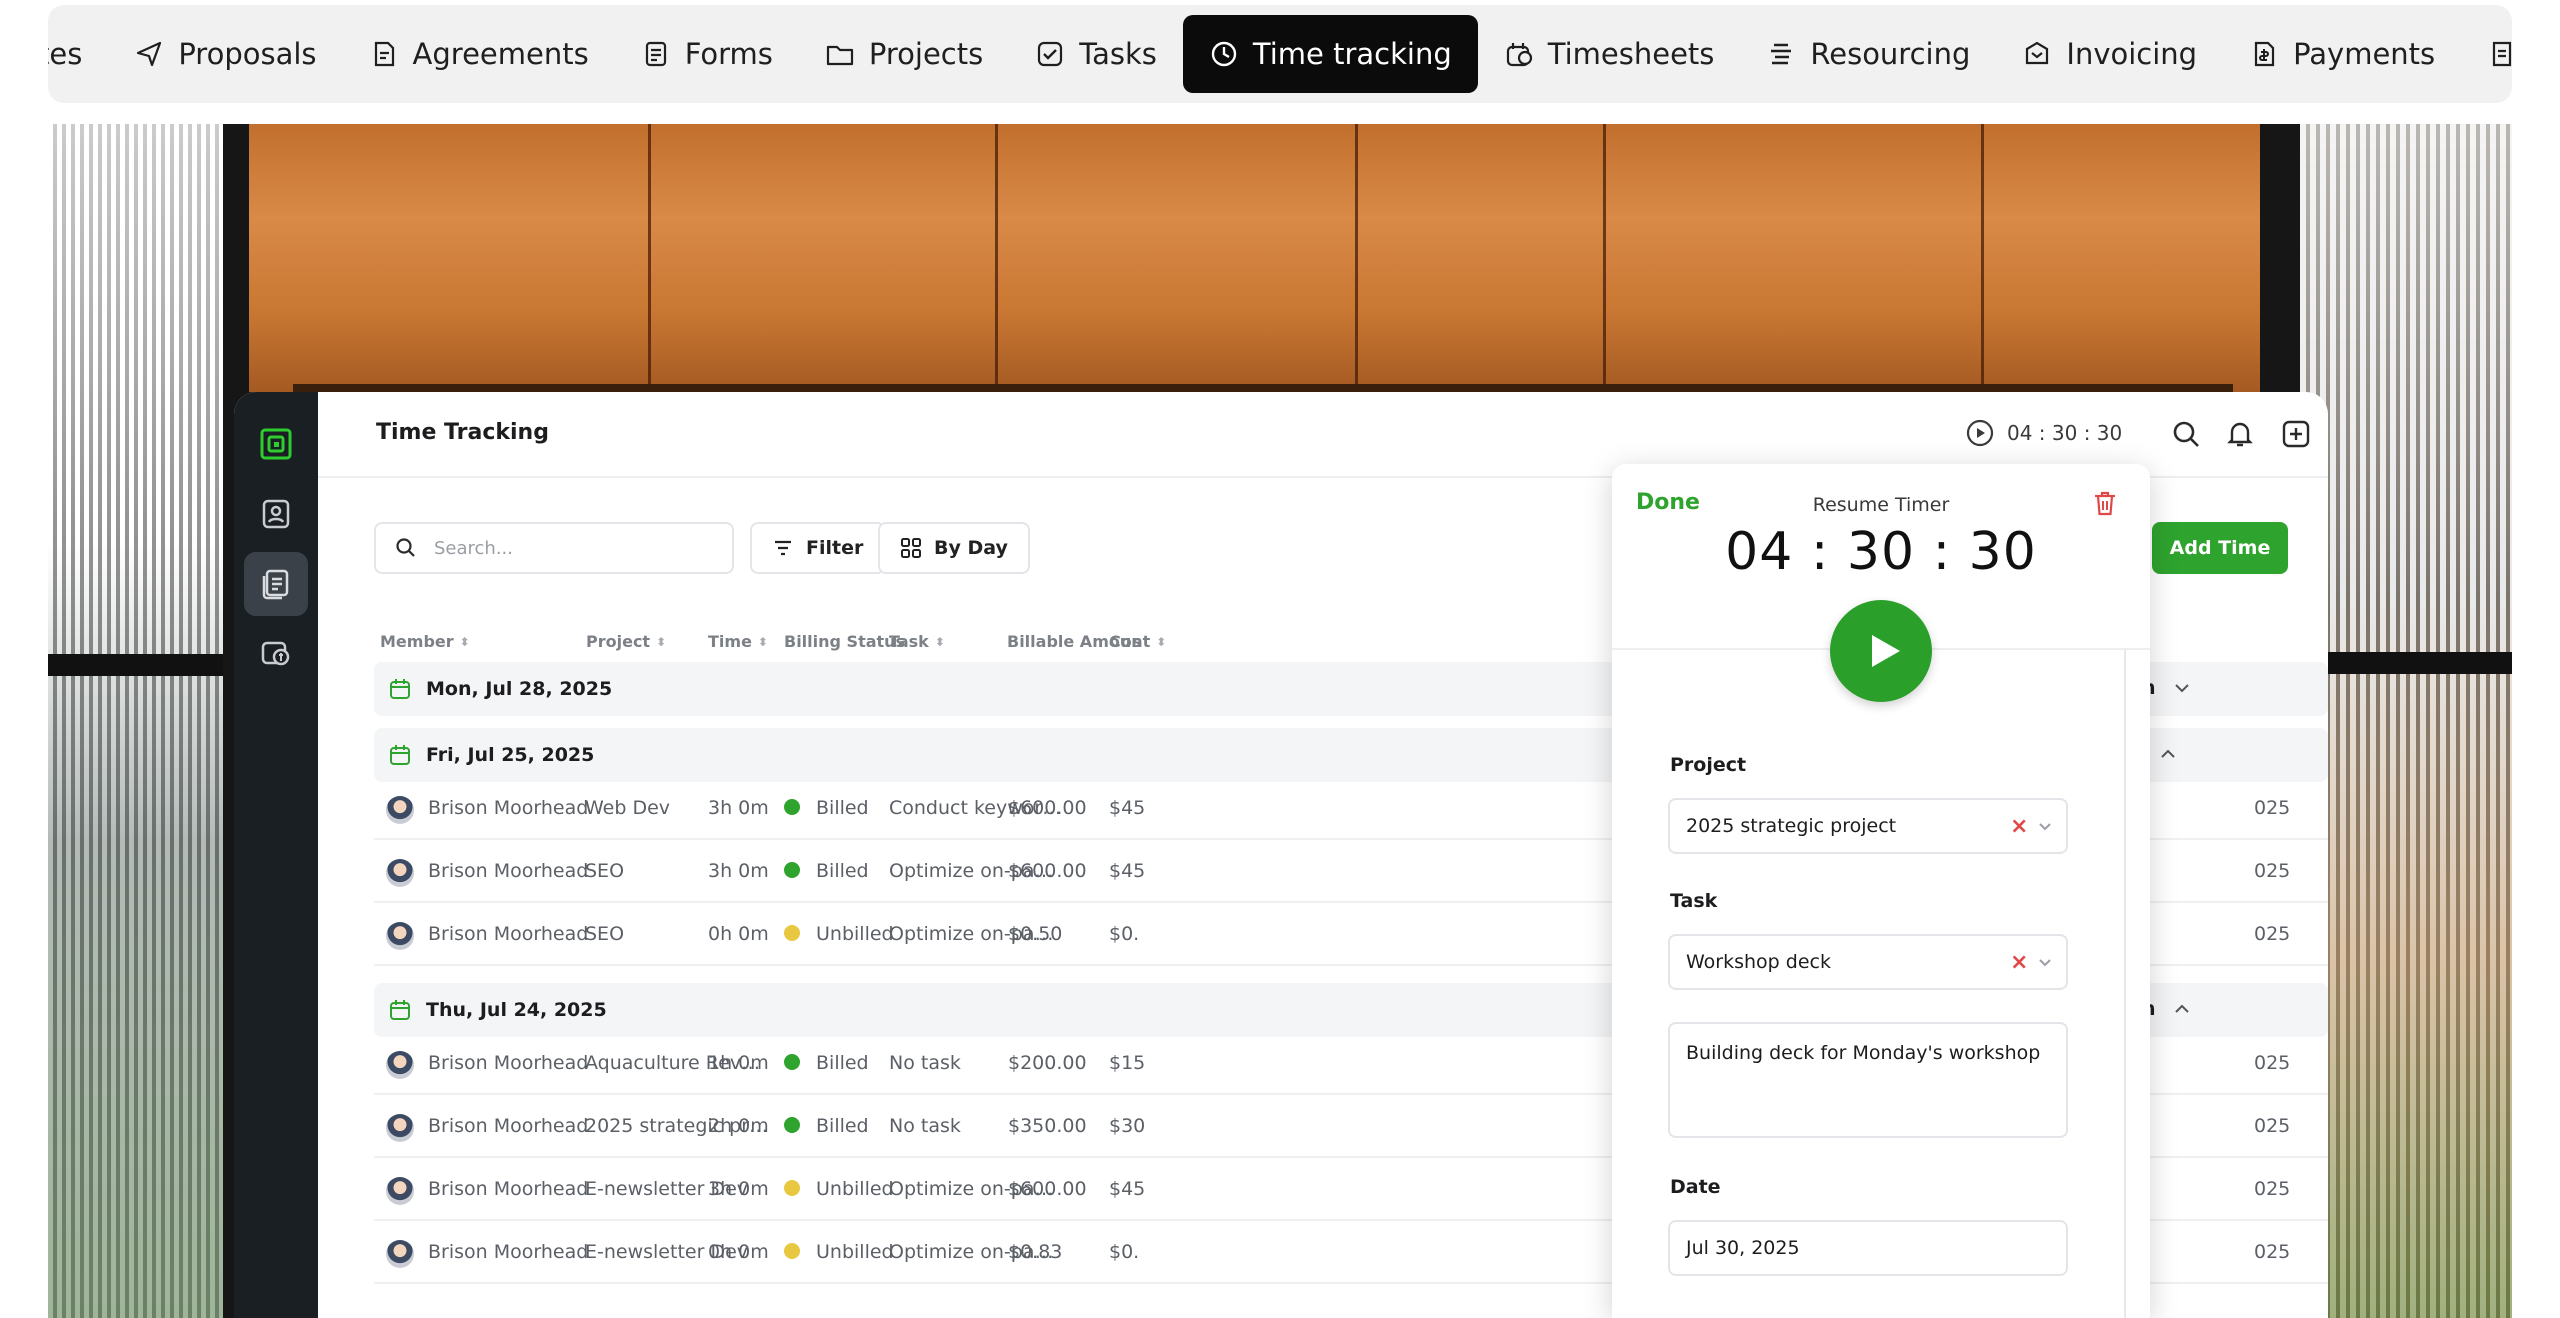  Describe the element at coordinates (1125, 641) in the screenshot. I see `column-header: Cos` at that location.